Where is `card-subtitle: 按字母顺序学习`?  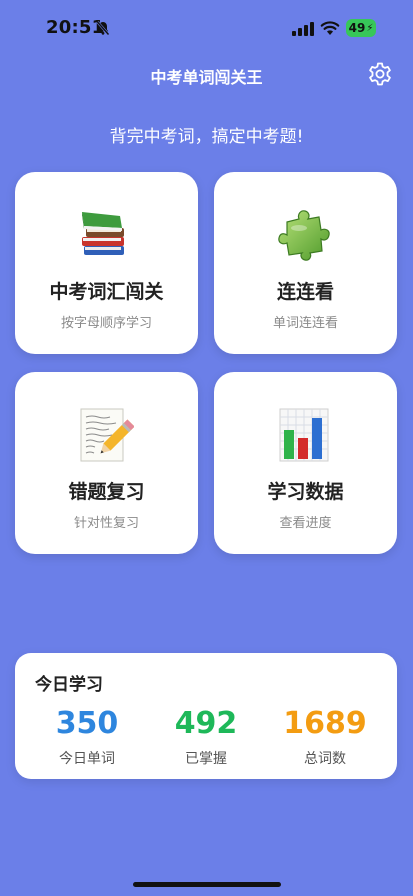 card-subtitle: 按字母顺序学习 is located at coordinates (106, 323).